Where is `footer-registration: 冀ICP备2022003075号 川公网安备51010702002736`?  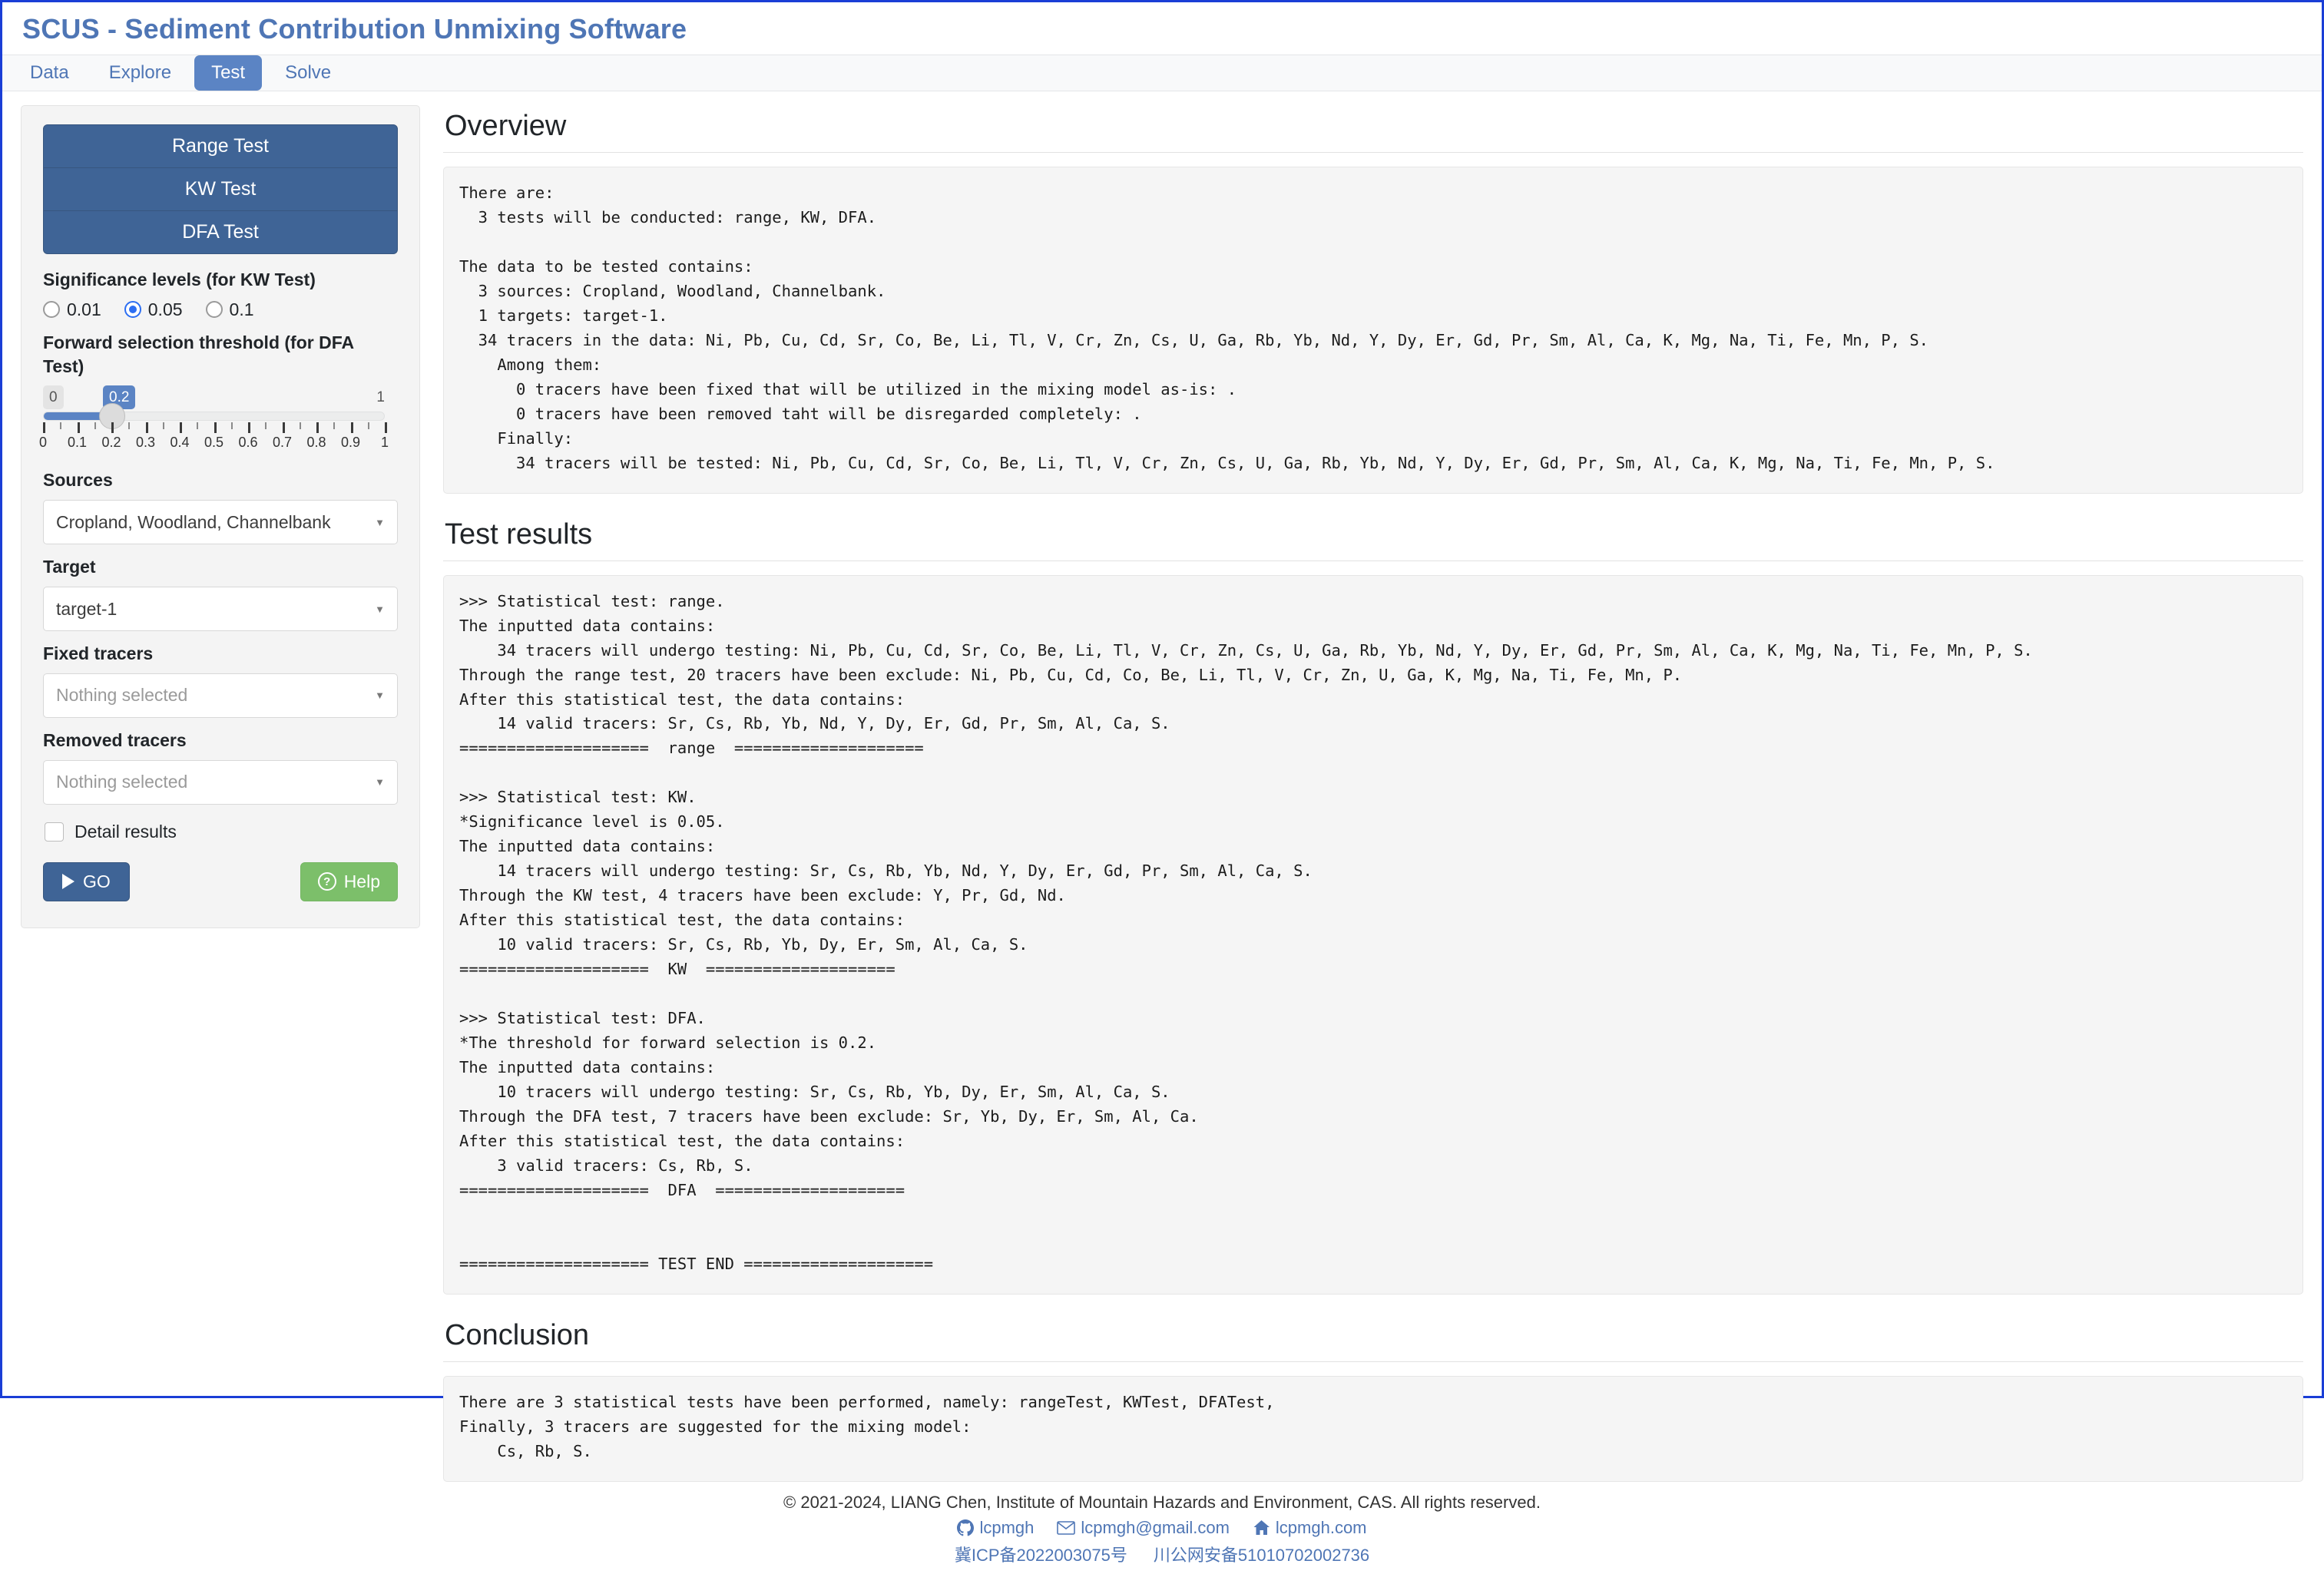
footer-registration: 冀ICP备2022003075号 川公网安备51010702002736 is located at coordinates (1162, 1554).